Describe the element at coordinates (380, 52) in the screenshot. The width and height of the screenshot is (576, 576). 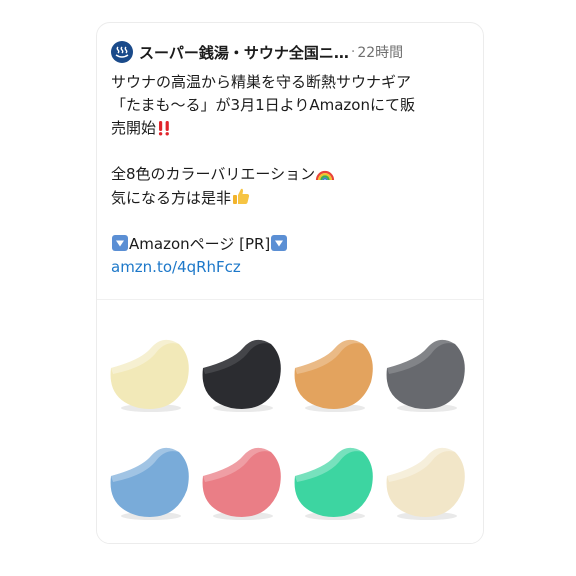
I see `post-time: 22時間` at that location.